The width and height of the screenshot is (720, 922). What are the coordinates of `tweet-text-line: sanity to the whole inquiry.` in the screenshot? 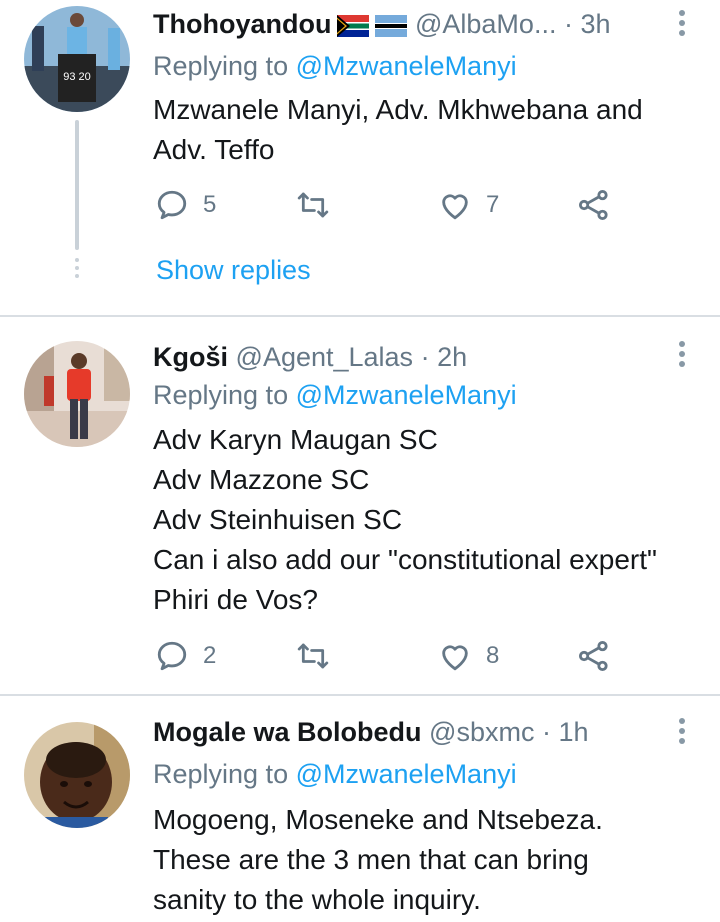 It's located at (317, 899).